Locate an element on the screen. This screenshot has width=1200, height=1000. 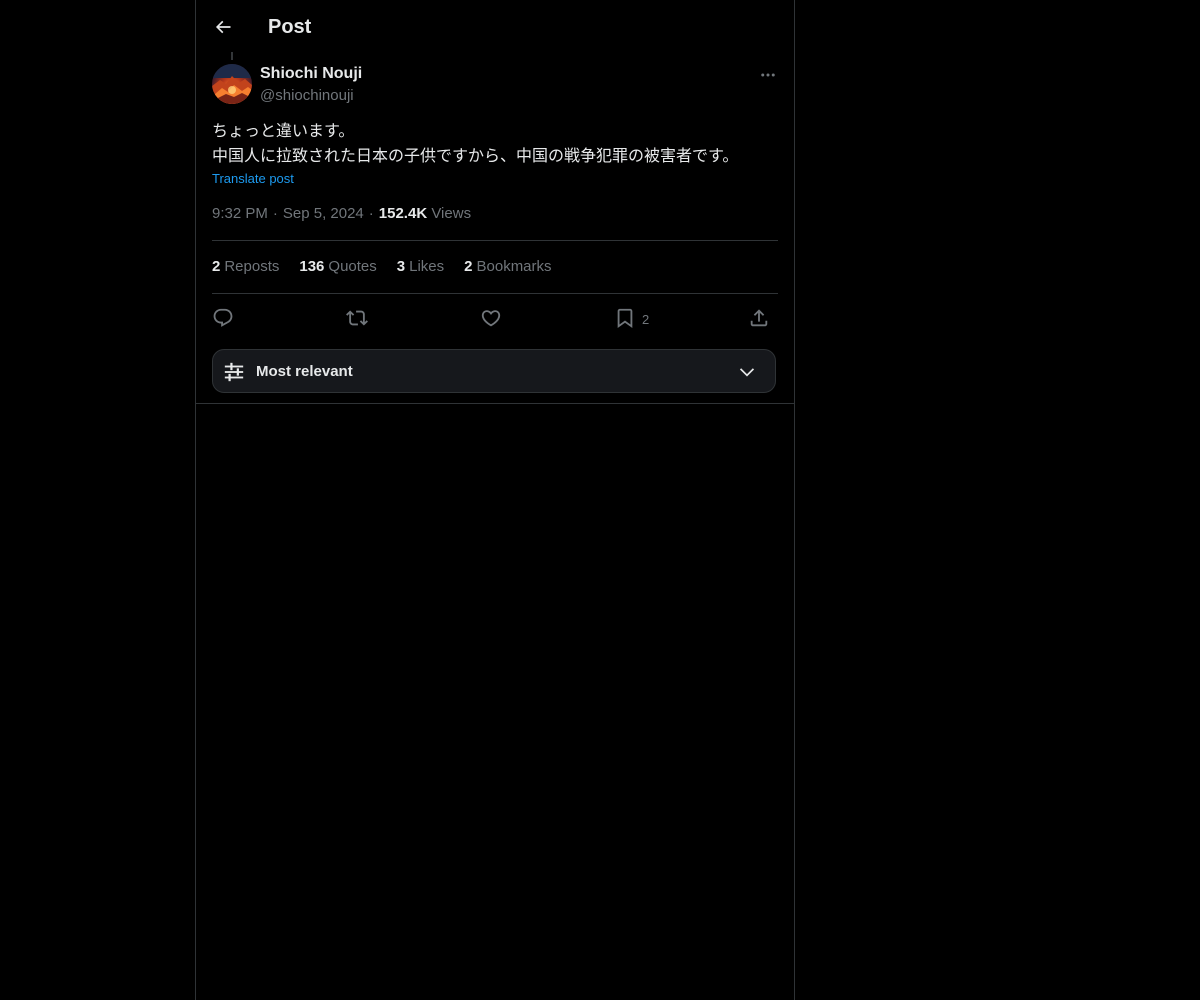
post-text-line: ちょっと違います。 is located at coordinates (283, 130).